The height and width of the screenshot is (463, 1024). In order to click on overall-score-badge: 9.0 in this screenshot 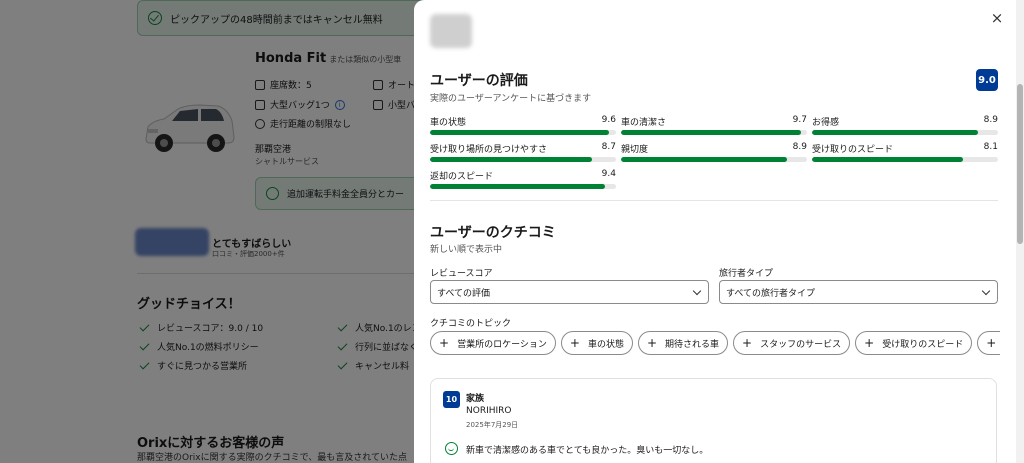, I will do `click(987, 80)`.